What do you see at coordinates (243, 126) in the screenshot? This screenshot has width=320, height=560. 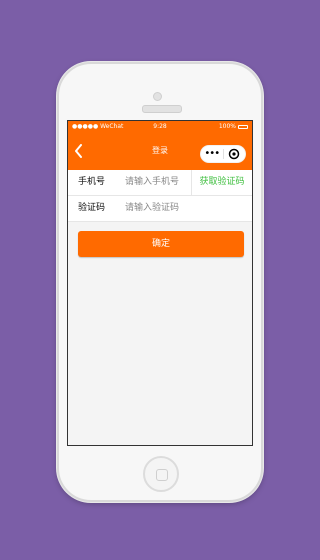 I see `battery-icon` at bounding box center [243, 126].